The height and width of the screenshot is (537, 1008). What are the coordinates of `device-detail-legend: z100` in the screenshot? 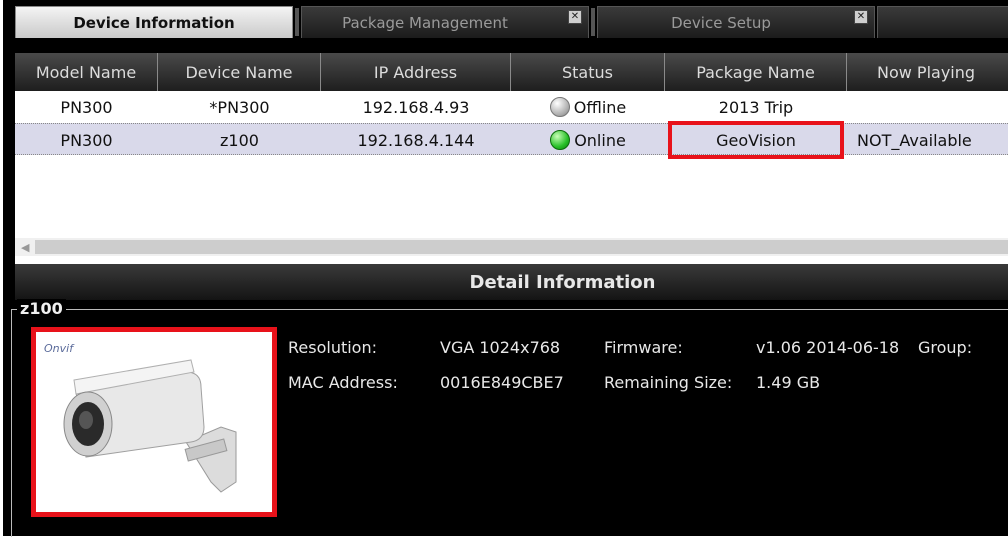 It's located at (41, 308).